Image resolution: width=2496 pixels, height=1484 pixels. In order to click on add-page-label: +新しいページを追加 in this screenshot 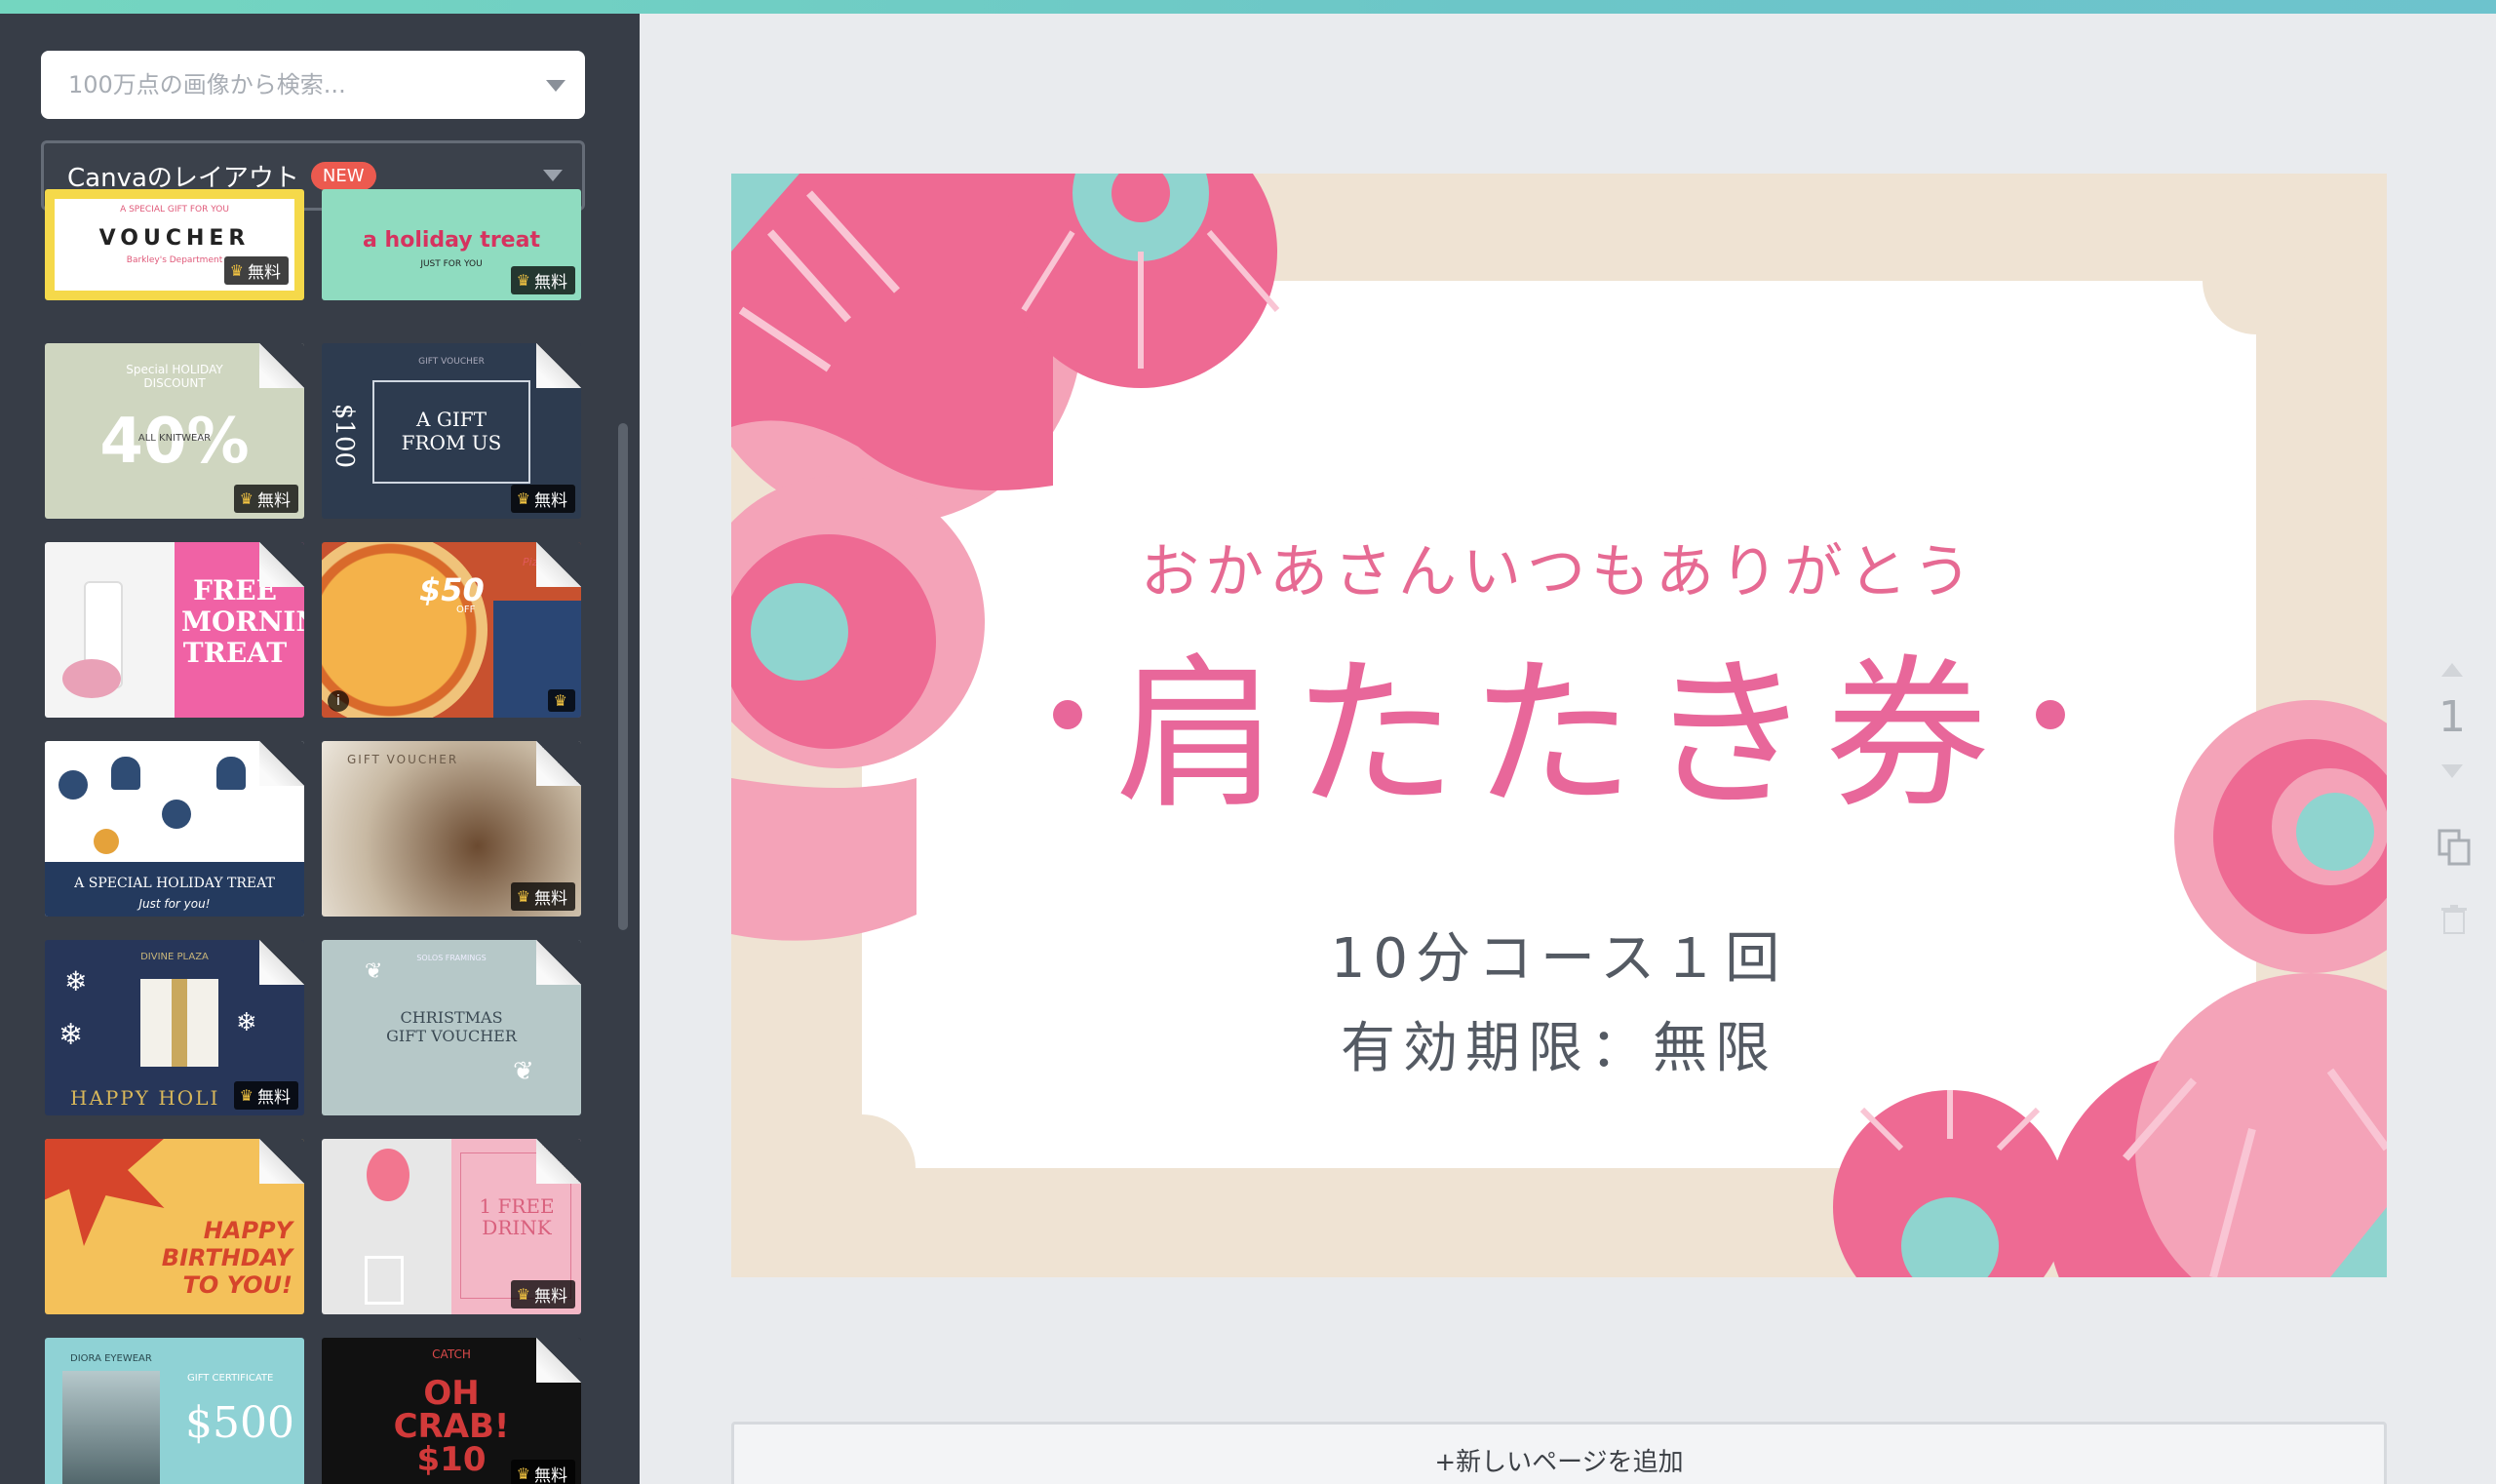, I will do `click(1559, 1462)`.